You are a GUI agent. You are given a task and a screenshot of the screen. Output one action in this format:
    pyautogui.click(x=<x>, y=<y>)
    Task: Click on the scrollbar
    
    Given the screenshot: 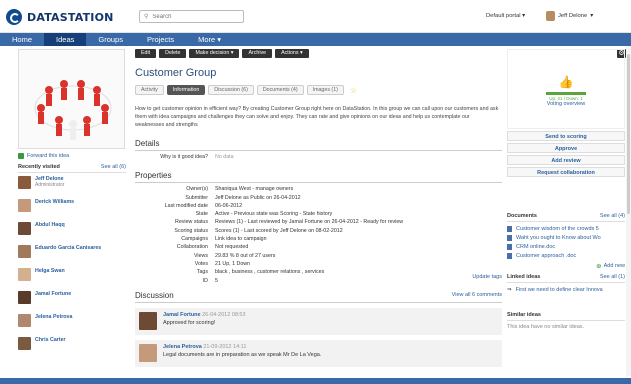 What is the action you would take?
    pyautogui.click(x=628, y=211)
    